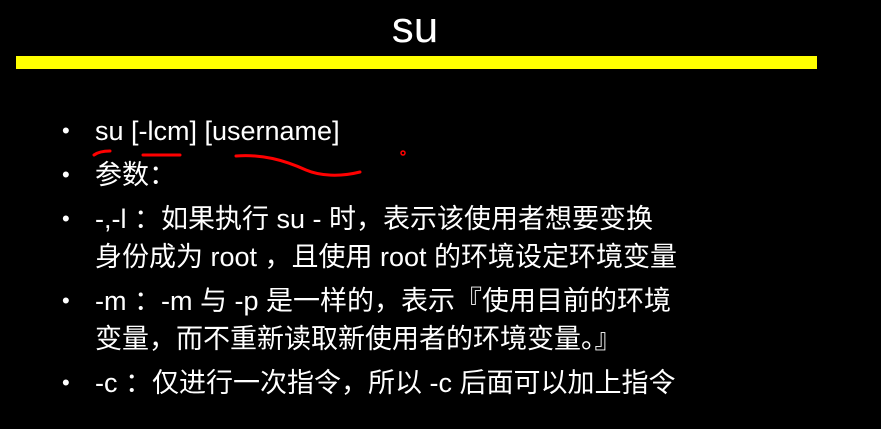  What do you see at coordinates (452, 175) in the screenshot?
I see `bullet-item-params: • 参数：` at bounding box center [452, 175].